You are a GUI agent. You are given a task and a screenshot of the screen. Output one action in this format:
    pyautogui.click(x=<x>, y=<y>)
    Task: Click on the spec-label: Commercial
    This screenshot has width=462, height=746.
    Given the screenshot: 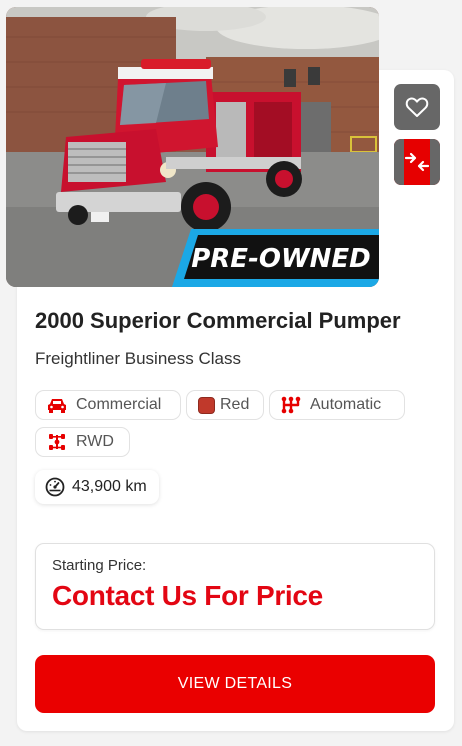 What is the action you would take?
    pyautogui.click(x=119, y=404)
    